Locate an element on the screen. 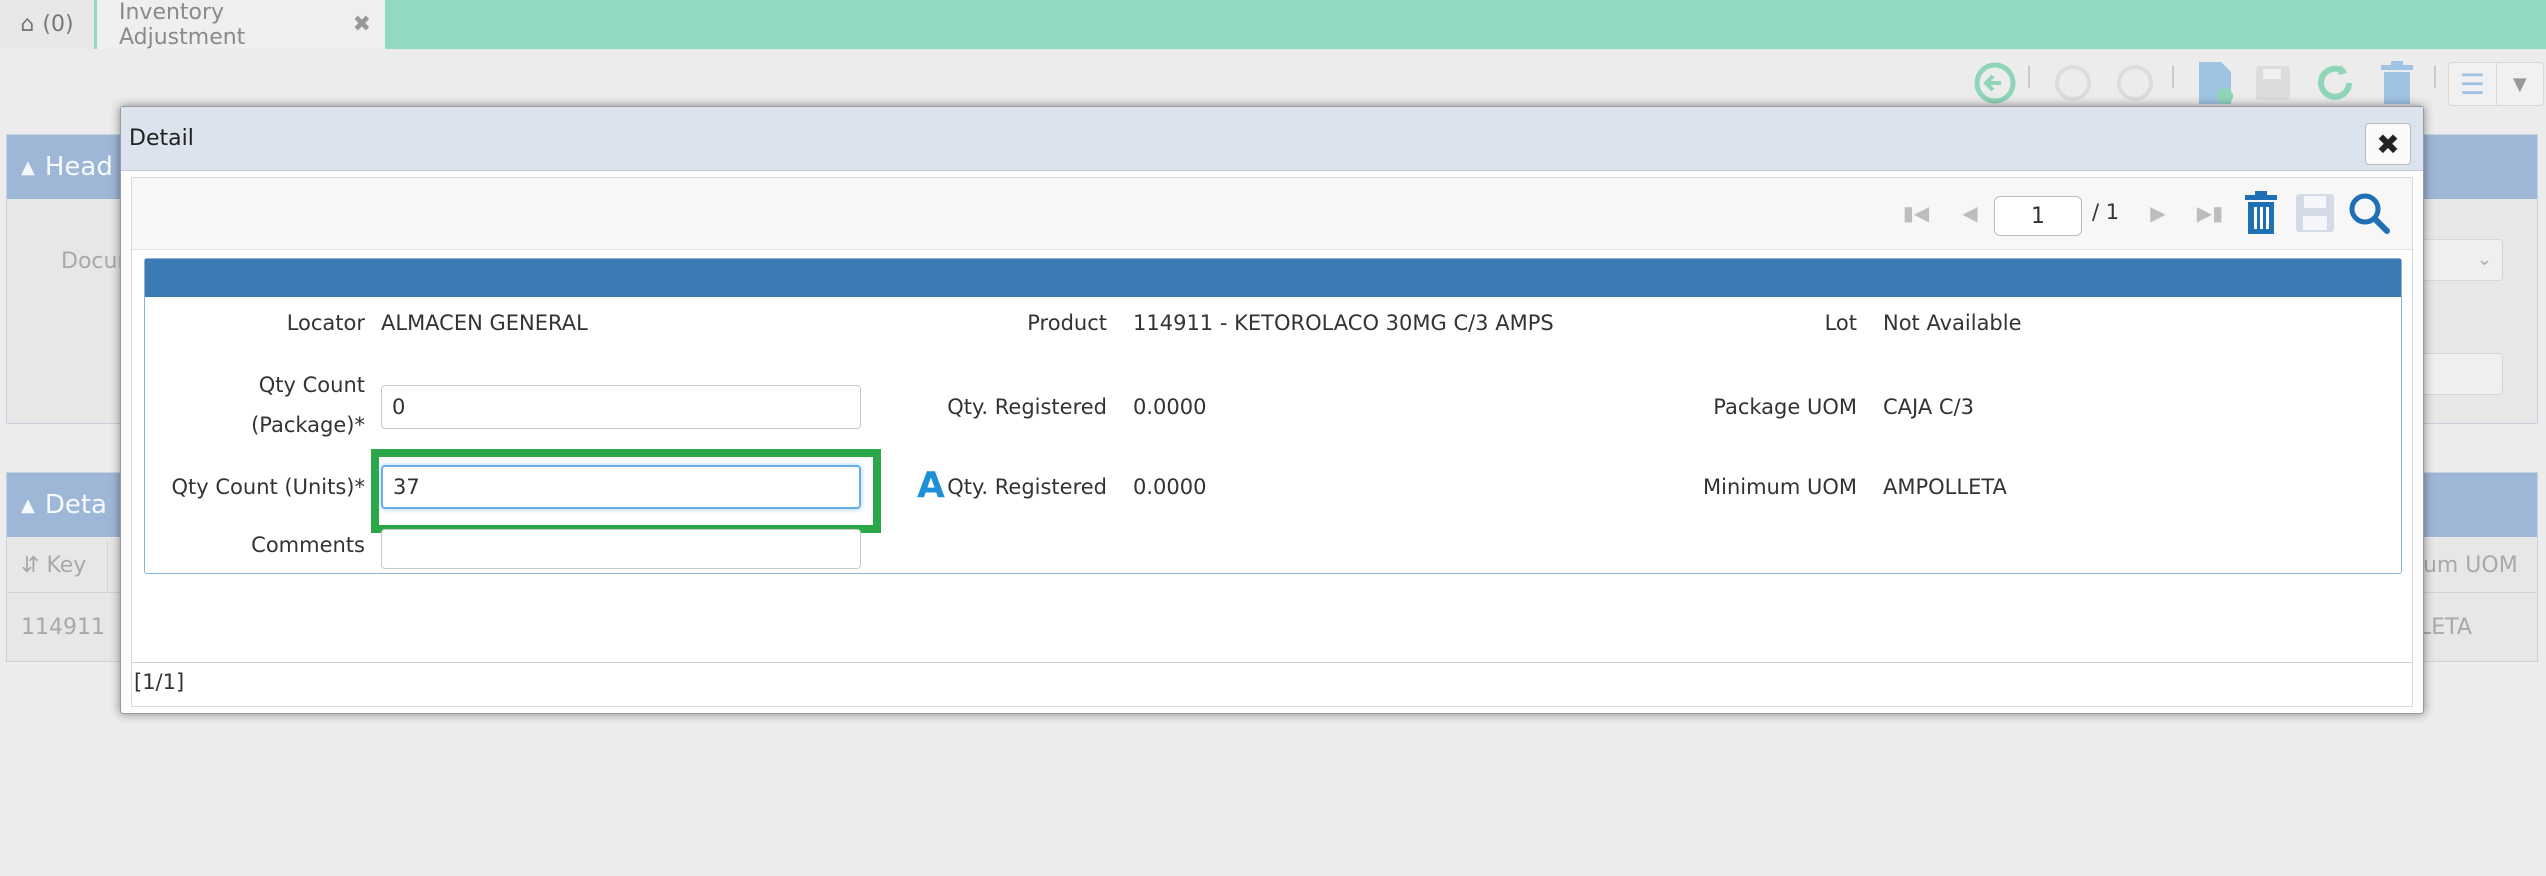  prev-page-icon: ◀ is located at coordinates (1970, 213).